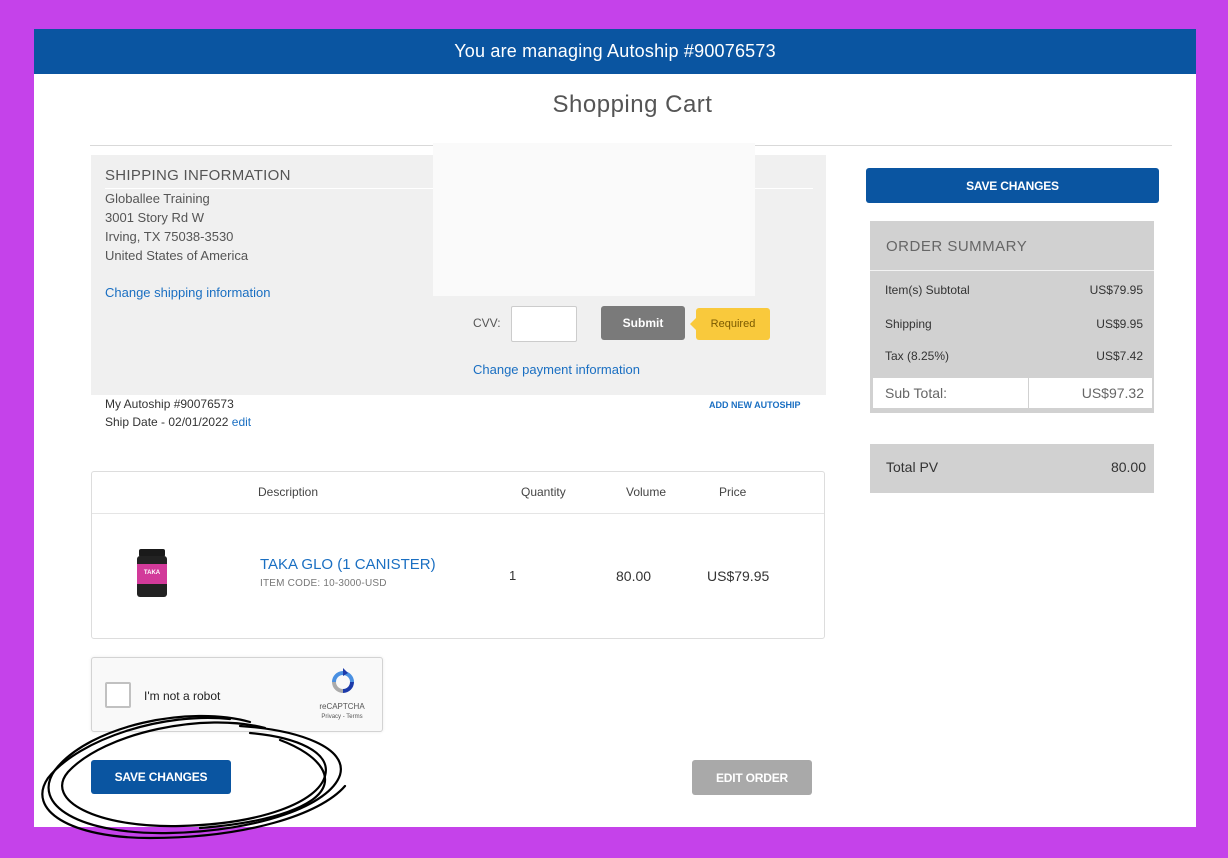 The width and height of the screenshot is (1228, 858). What do you see at coordinates (1112, 393) in the screenshot?
I see `summary-value-sub-total: US$97.32` at bounding box center [1112, 393].